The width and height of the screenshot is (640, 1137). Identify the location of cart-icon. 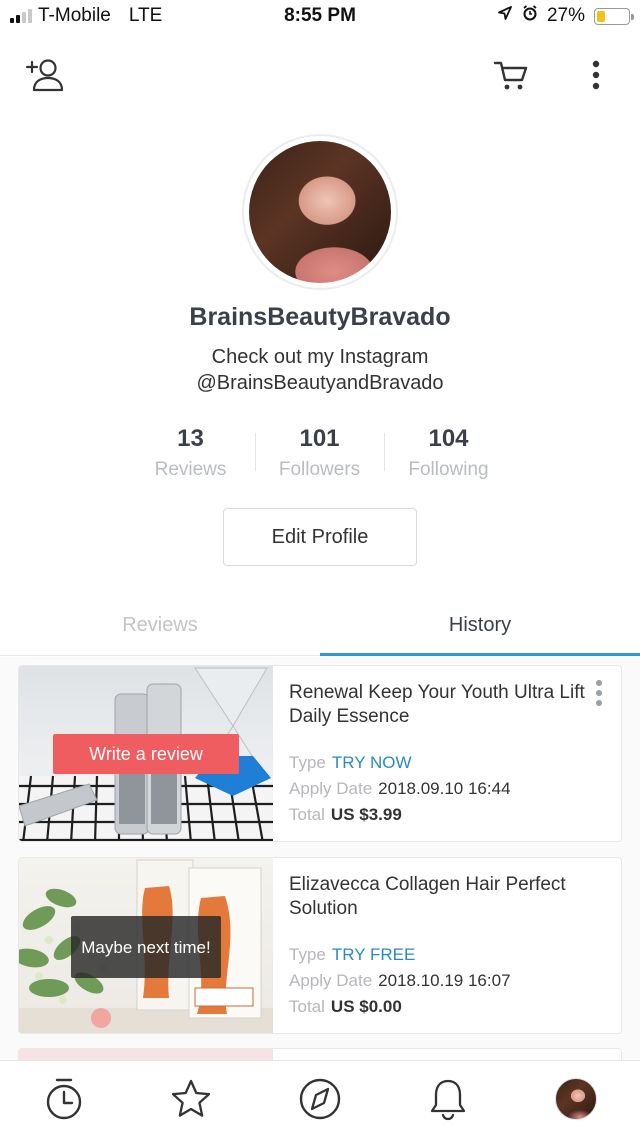
(510, 75).